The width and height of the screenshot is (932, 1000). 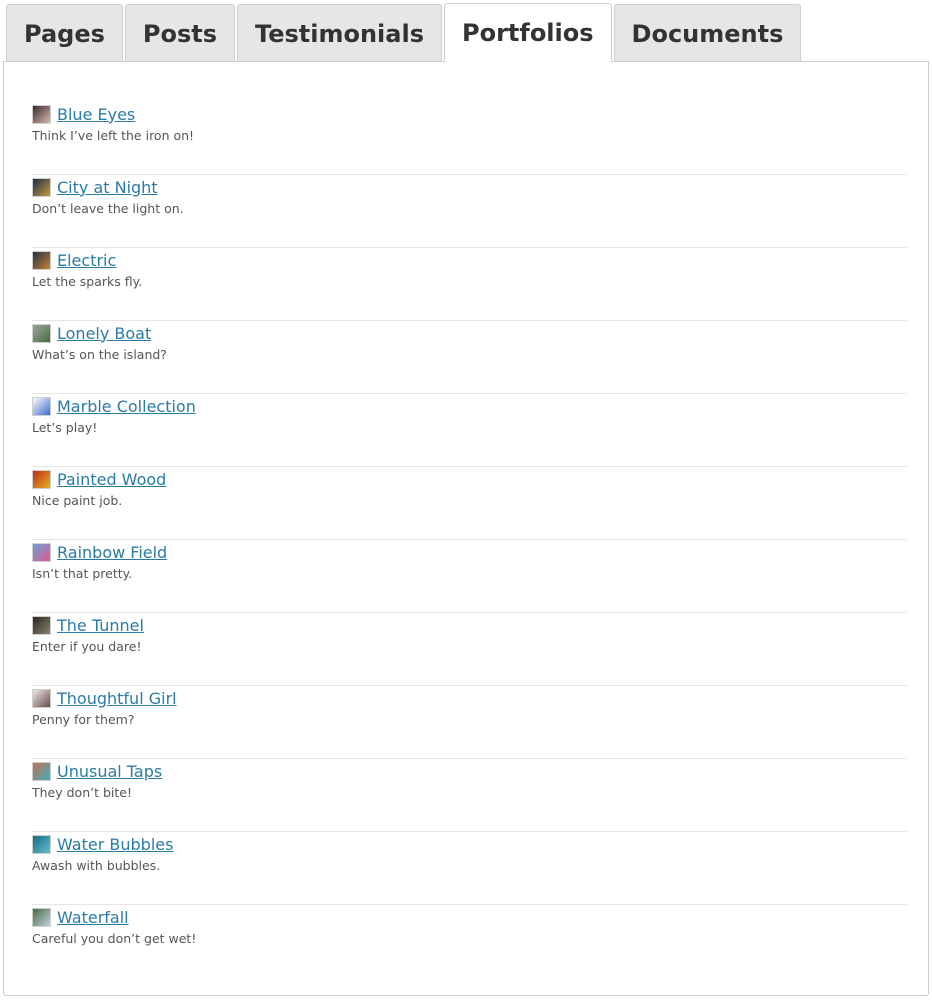 What do you see at coordinates (83, 719) in the screenshot?
I see `portfolio-description: Penny for them?` at bounding box center [83, 719].